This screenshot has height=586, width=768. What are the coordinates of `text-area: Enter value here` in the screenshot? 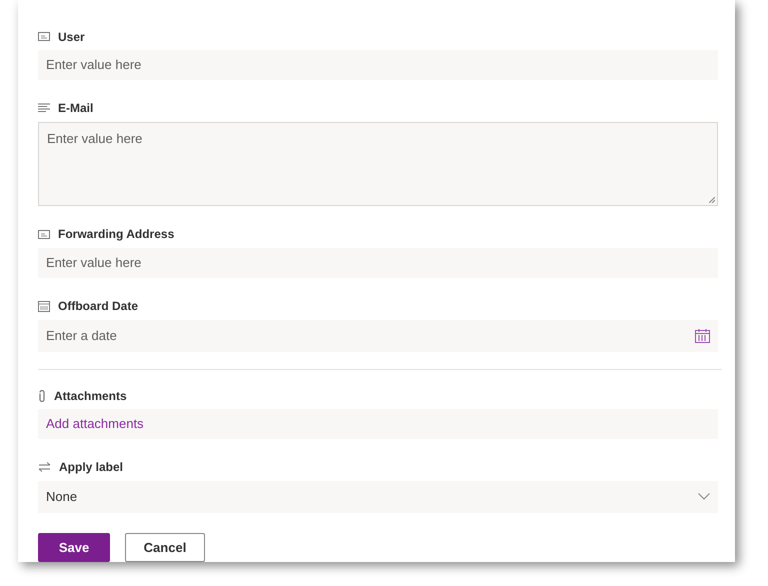 It's located at (378, 164).